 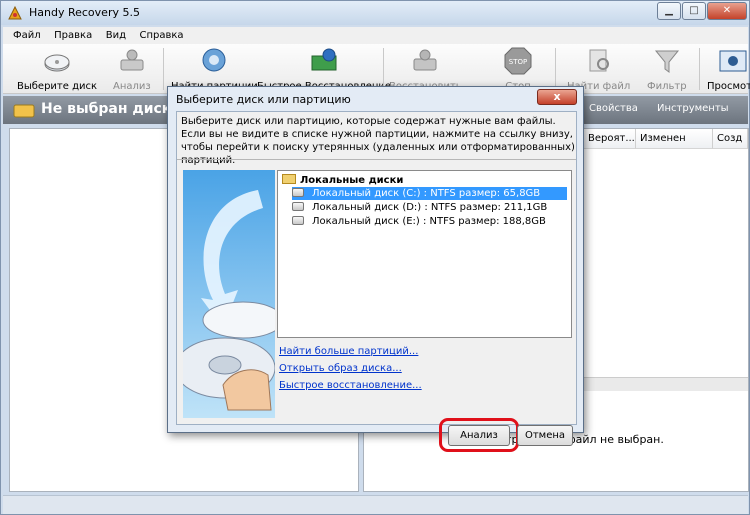 I want to click on dialog-close-button: x, so click(x=557, y=97).